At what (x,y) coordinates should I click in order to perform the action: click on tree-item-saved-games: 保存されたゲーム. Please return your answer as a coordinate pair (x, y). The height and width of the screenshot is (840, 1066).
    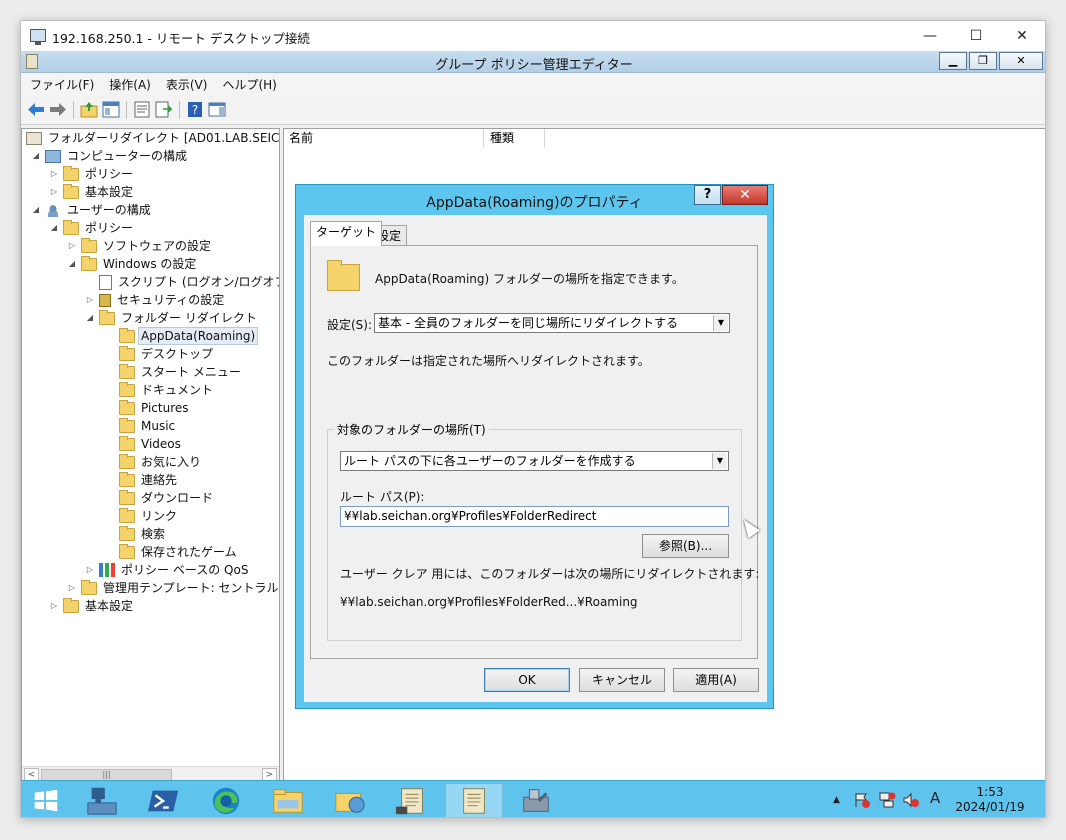
    Looking at the image, I should click on (172, 552).